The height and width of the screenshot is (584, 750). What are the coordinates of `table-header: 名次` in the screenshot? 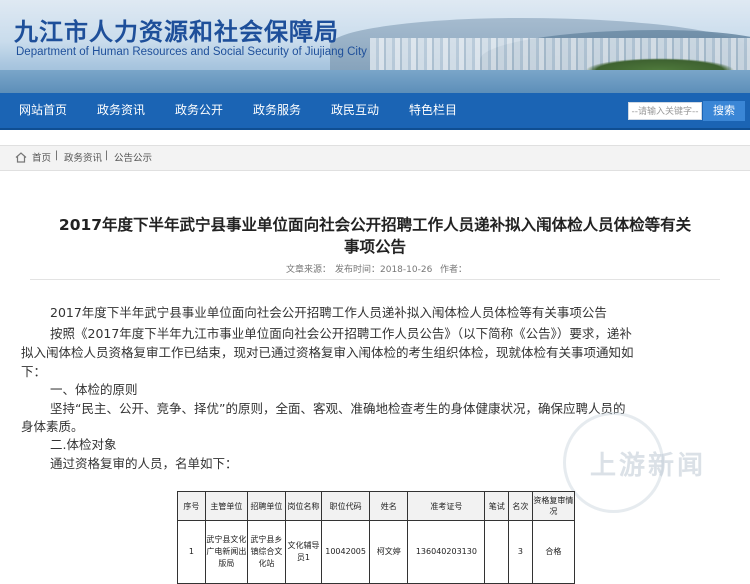 It's located at (520, 506).